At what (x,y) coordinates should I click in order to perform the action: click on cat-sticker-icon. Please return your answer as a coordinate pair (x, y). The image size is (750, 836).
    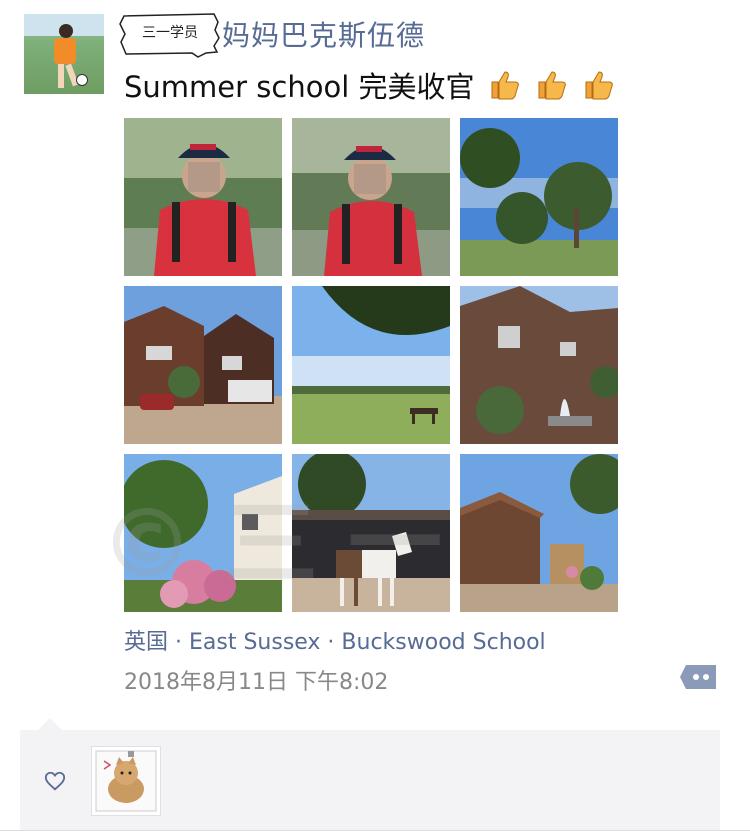
    Looking at the image, I should click on (126, 781).